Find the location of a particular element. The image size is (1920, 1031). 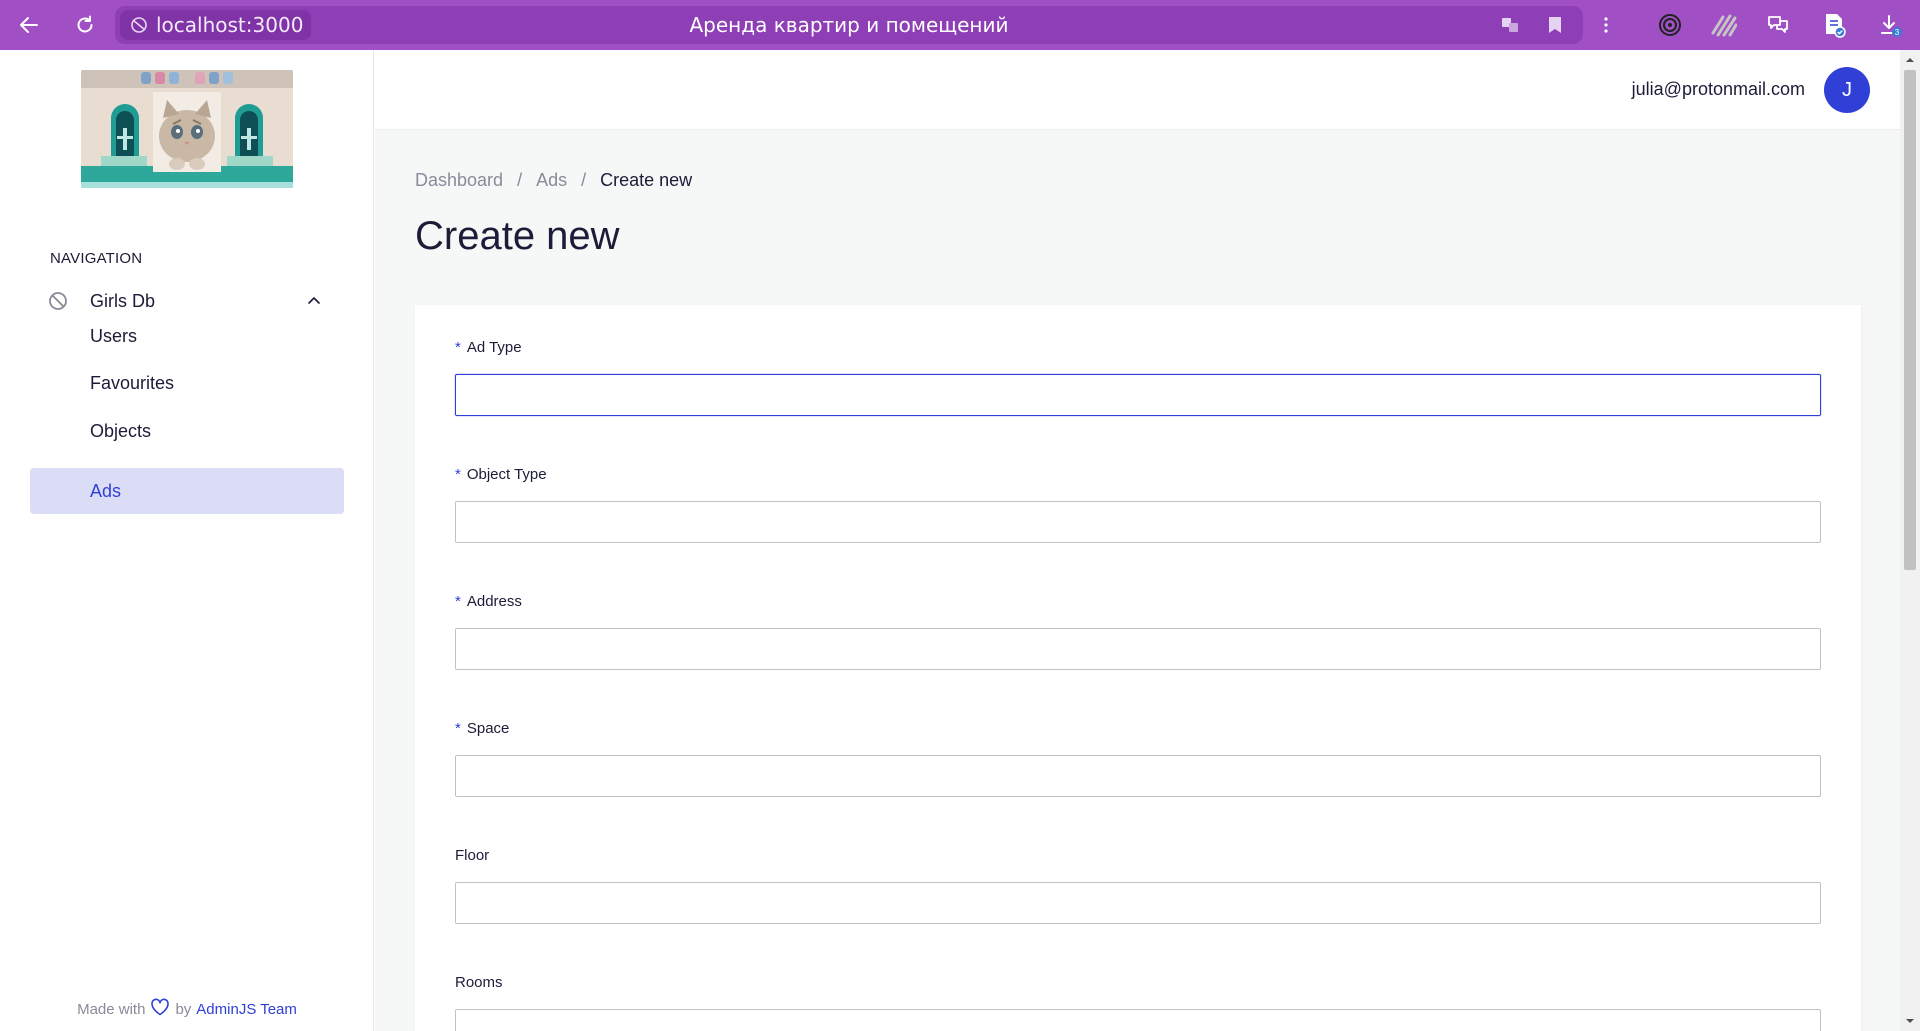

page-scrollbar is located at coordinates (1910, 540).